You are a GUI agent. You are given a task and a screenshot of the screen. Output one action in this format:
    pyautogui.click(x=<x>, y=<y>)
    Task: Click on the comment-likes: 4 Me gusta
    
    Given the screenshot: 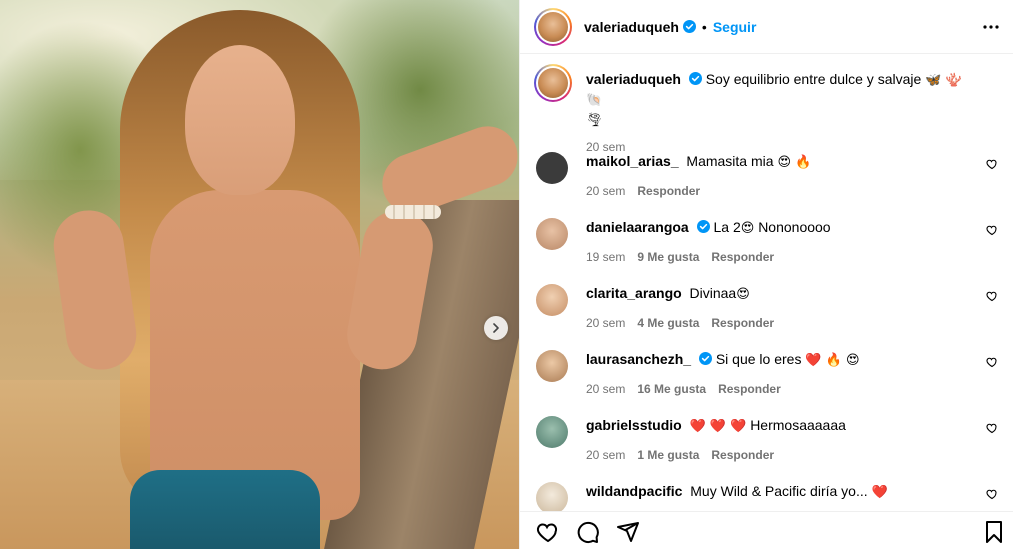 What is the action you would take?
    pyautogui.click(x=668, y=323)
    